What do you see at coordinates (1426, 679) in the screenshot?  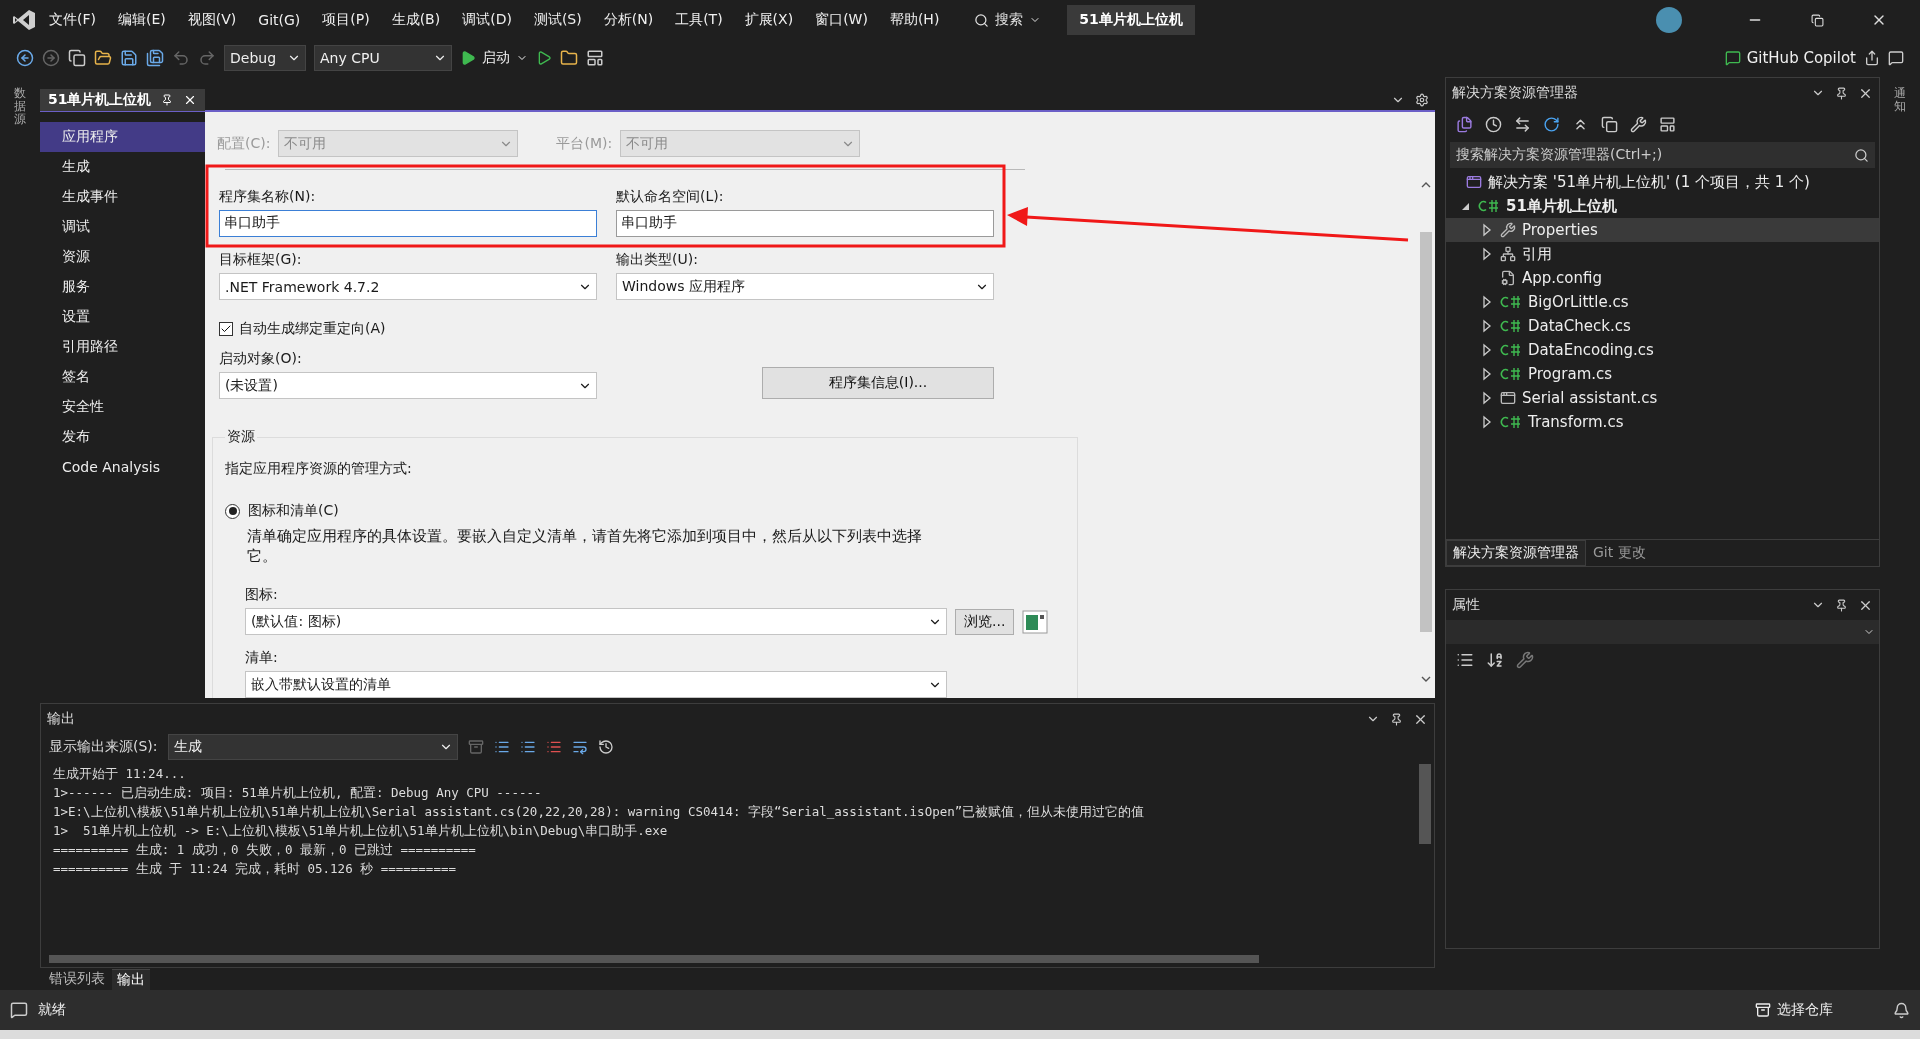 I see `scroll-down-icon` at bounding box center [1426, 679].